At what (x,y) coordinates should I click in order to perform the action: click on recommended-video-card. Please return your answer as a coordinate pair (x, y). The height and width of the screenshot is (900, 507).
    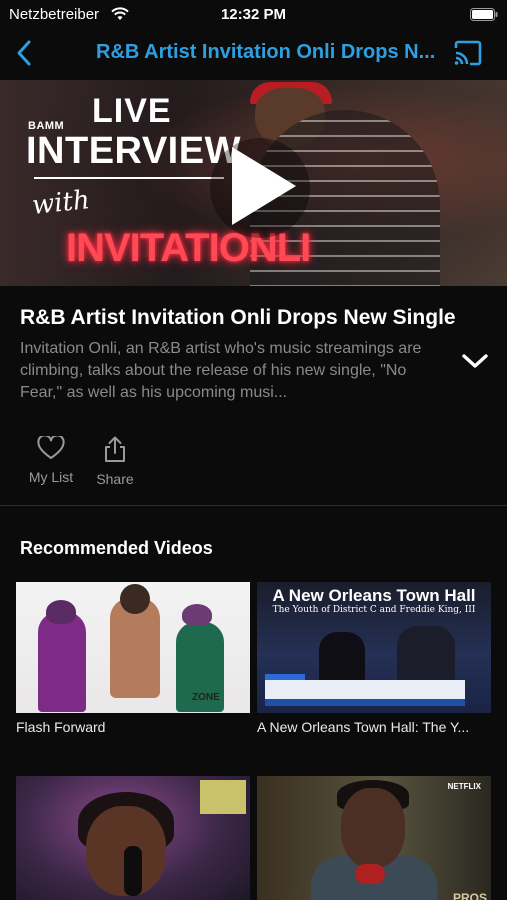
    Looking at the image, I should click on (133, 838).